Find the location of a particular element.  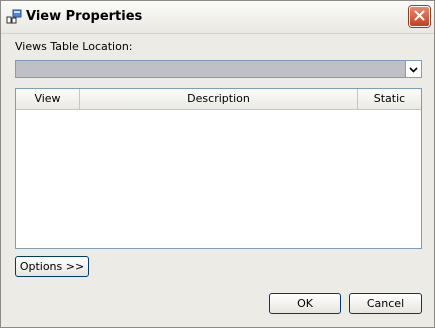

views-table-location-dropdown is located at coordinates (218, 69).